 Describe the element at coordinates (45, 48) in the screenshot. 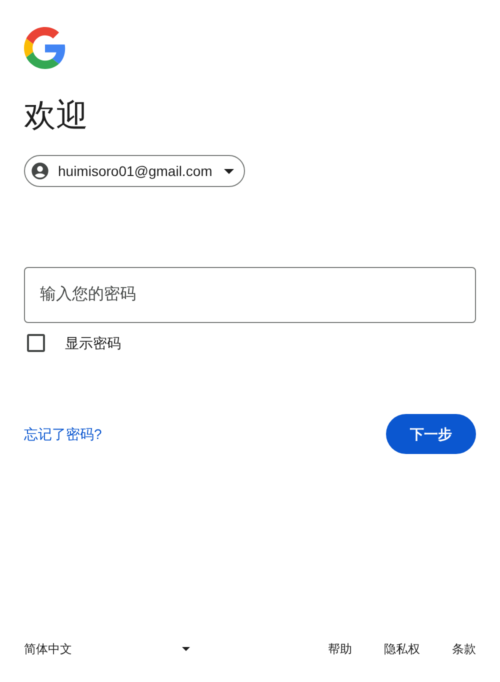

I see `logo-icon` at that location.